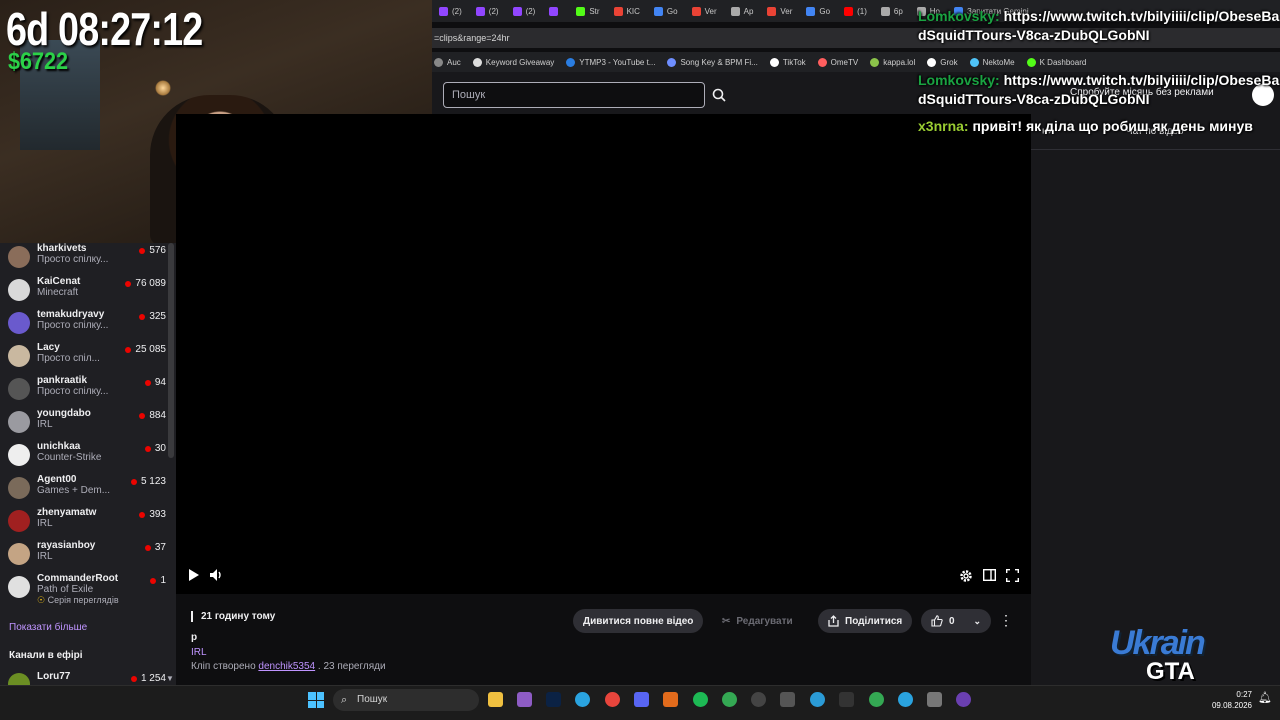 The width and height of the screenshot is (1280, 720). I want to click on telegram-alt-icon, so click(905, 699).